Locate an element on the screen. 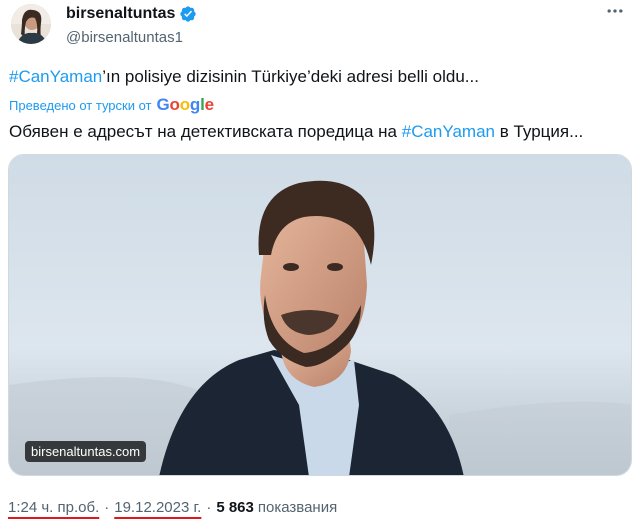  image-watermark-caption: birsenaltuntas.com is located at coordinates (86, 451).